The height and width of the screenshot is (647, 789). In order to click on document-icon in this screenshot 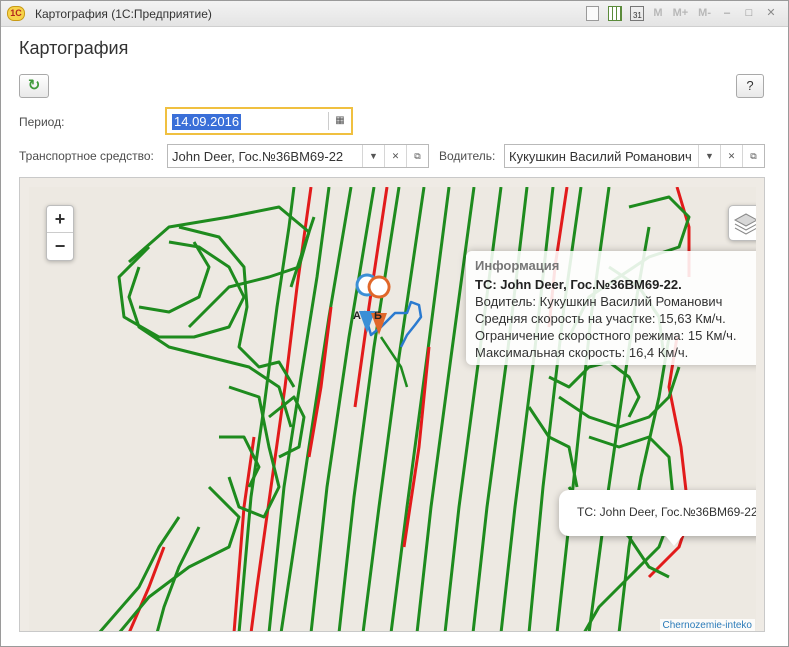, I will do `click(593, 13)`.